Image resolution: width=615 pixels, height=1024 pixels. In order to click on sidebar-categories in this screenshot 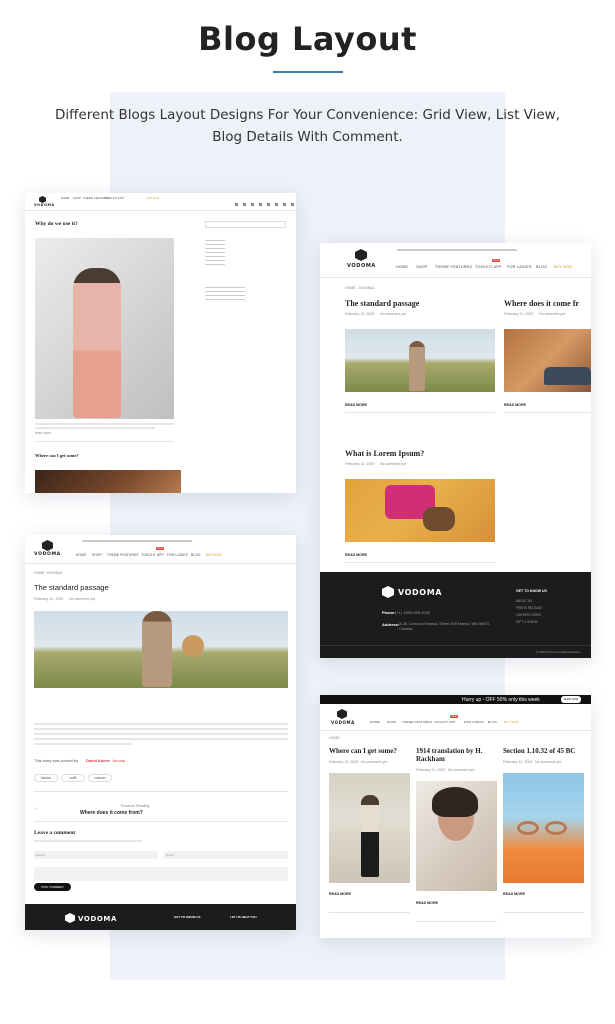, I will do `click(215, 254)`.